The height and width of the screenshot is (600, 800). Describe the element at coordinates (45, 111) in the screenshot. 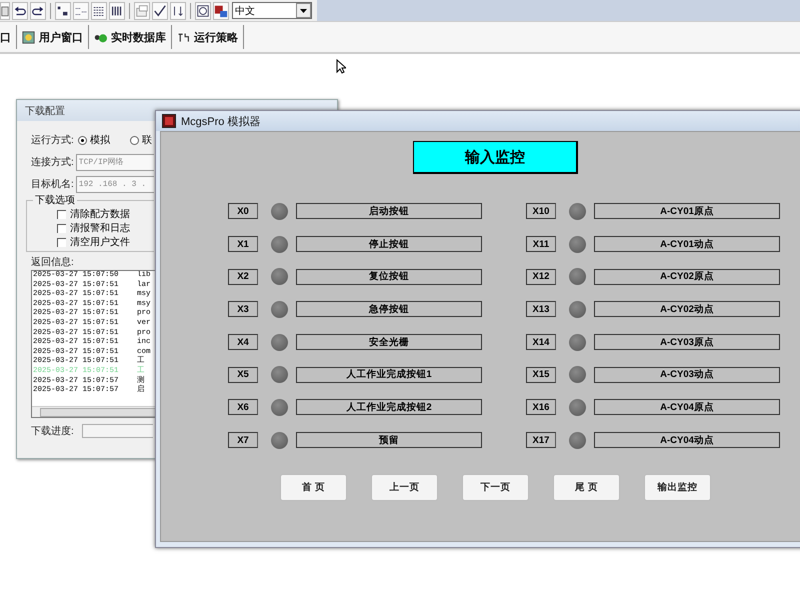

I see `window-title: 下载配置` at that location.